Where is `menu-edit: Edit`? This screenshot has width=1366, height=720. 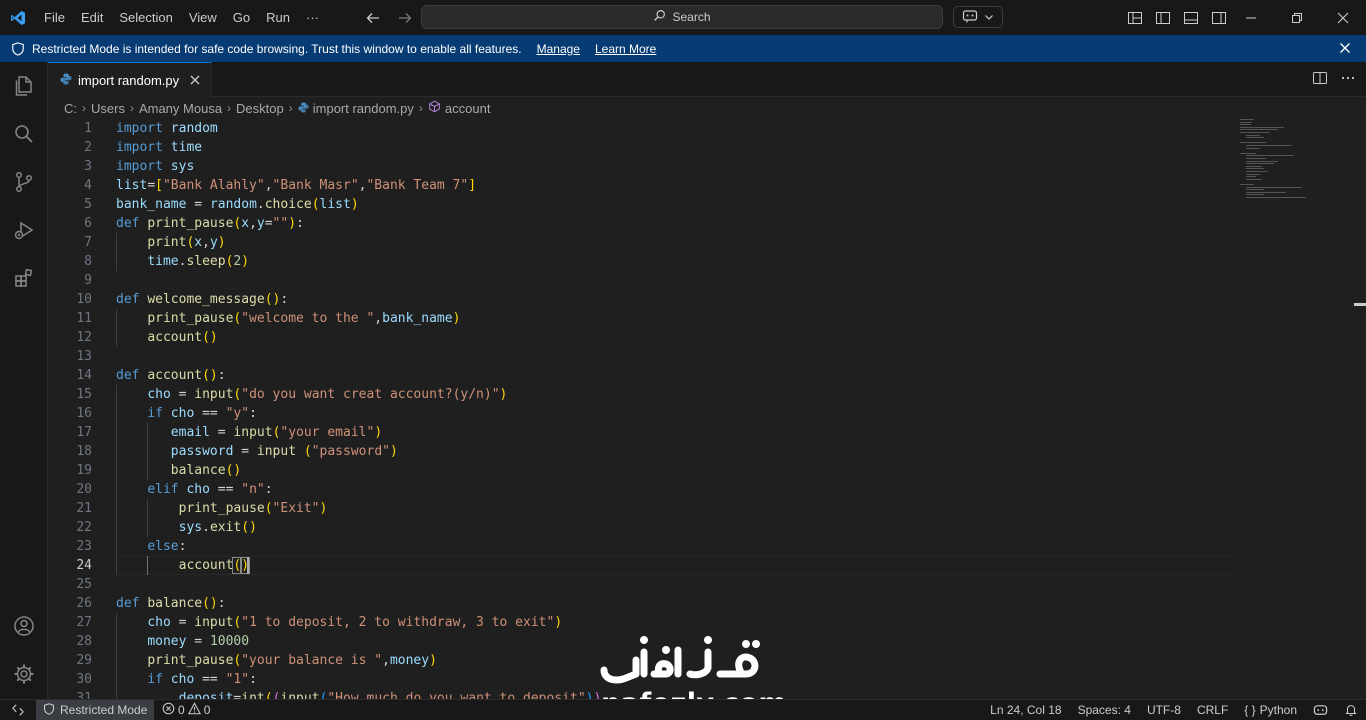 menu-edit: Edit is located at coordinates (92, 17).